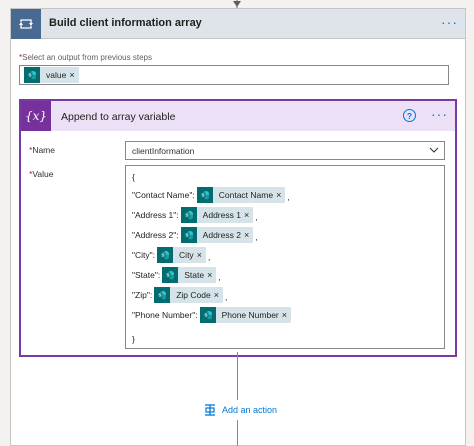 The width and height of the screenshot is (474, 446). Describe the element at coordinates (133, 339) in the screenshot. I see `json-close-brace: }` at that location.